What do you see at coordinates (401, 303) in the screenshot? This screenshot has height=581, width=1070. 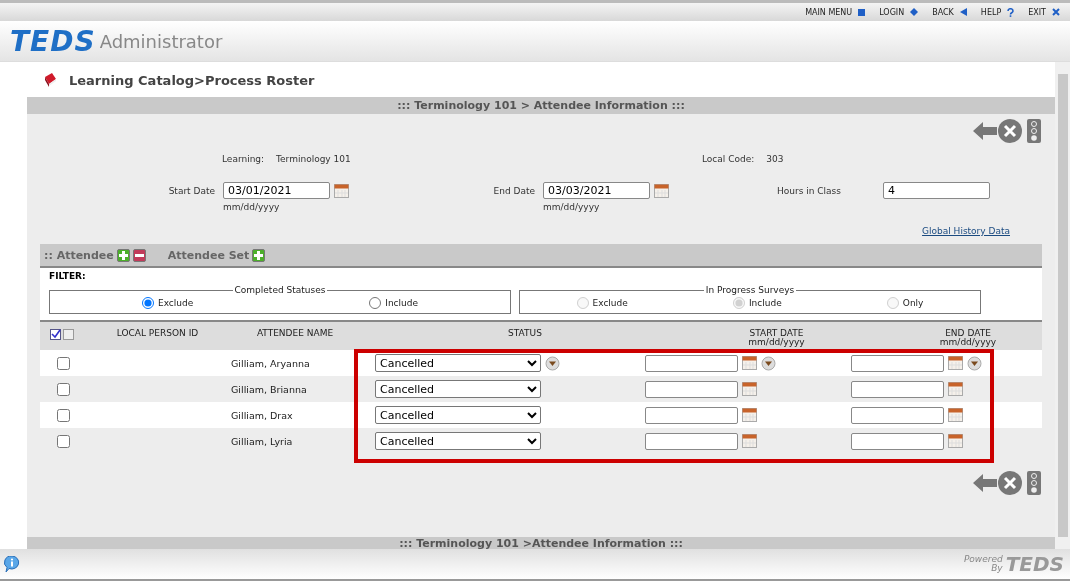 I see `radio-label: Include` at bounding box center [401, 303].